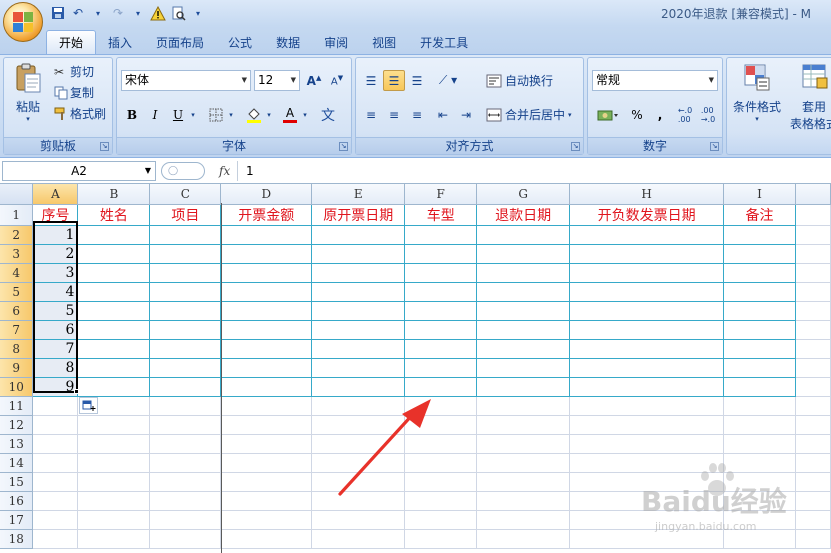 The width and height of the screenshot is (831, 553). Describe the element at coordinates (74, 92) in the screenshot. I see `copy-button: 复制` at that location.